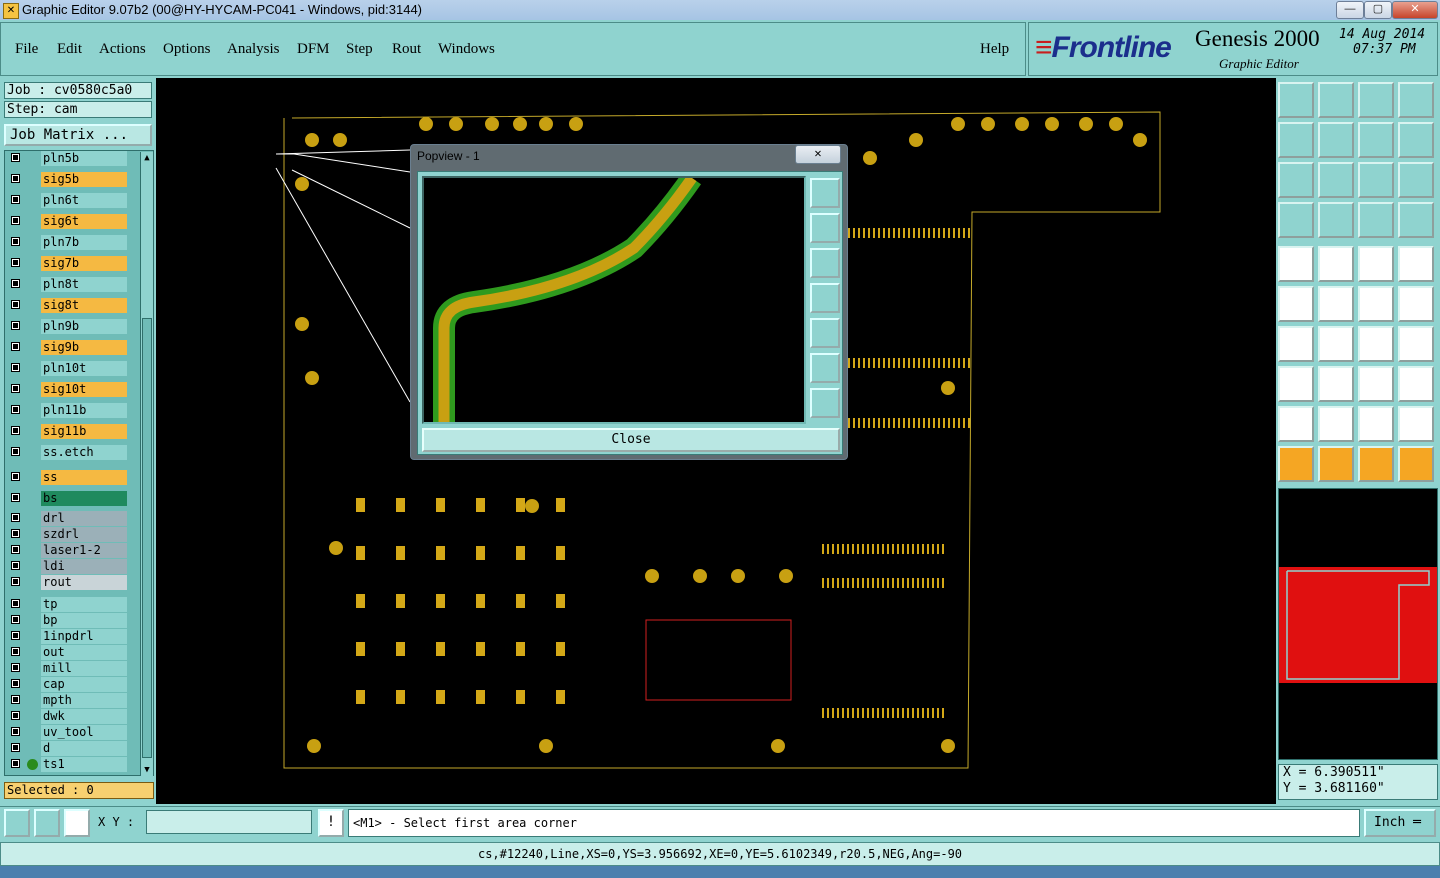  What do you see at coordinates (67, 305) in the screenshot?
I see `layer-row: sig8t` at bounding box center [67, 305].